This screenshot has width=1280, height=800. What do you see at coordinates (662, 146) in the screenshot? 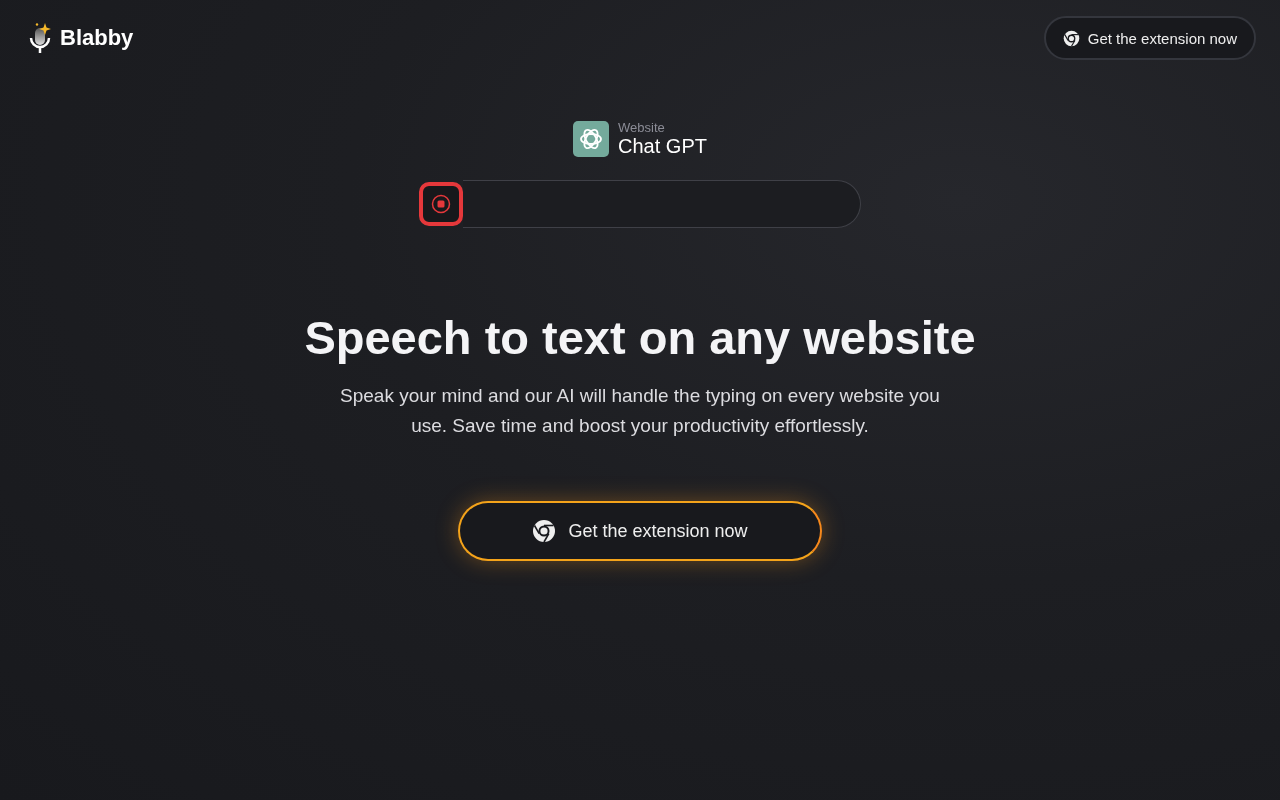
I see `site-name: Chat GPT` at bounding box center [662, 146].